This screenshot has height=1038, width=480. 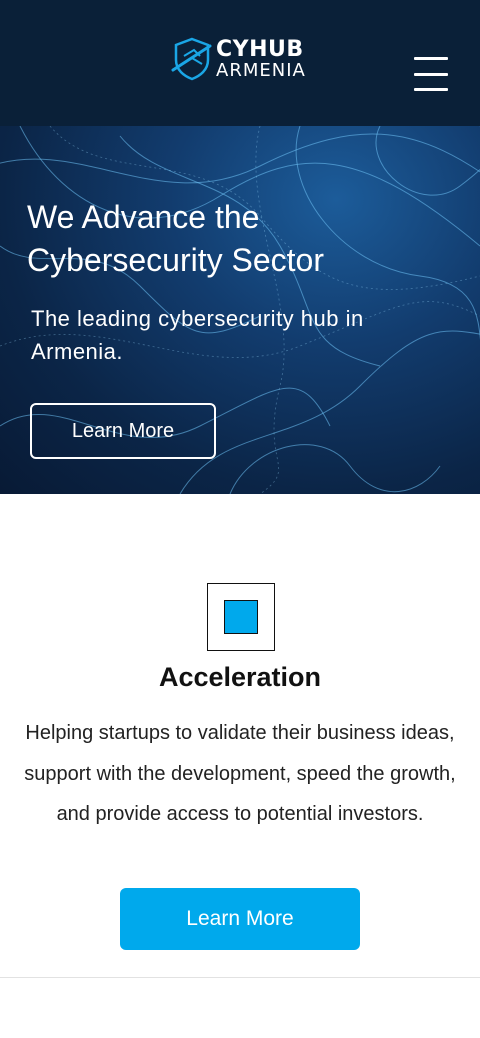 I want to click on cyhub-armenia-logo: CYHUB ARMENIA, so click(x=242, y=59).